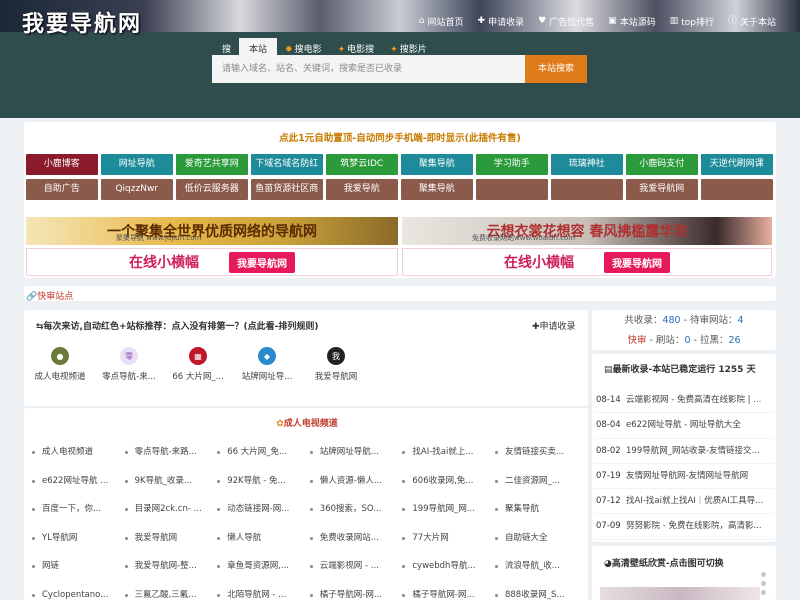 The image size is (800, 600). What do you see at coordinates (137, 189) in the screenshot?
I see `promo-link: QiqzzNwr` at bounding box center [137, 189].